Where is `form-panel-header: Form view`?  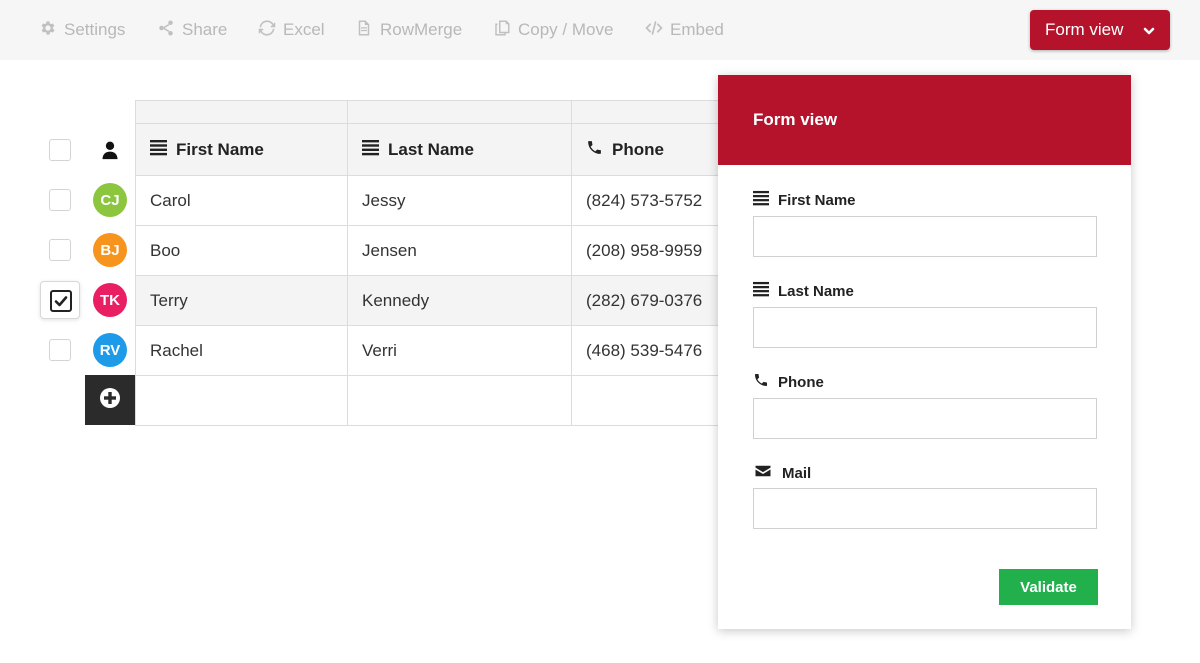
form-panel-header: Form view is located at coordinates (924, 120).